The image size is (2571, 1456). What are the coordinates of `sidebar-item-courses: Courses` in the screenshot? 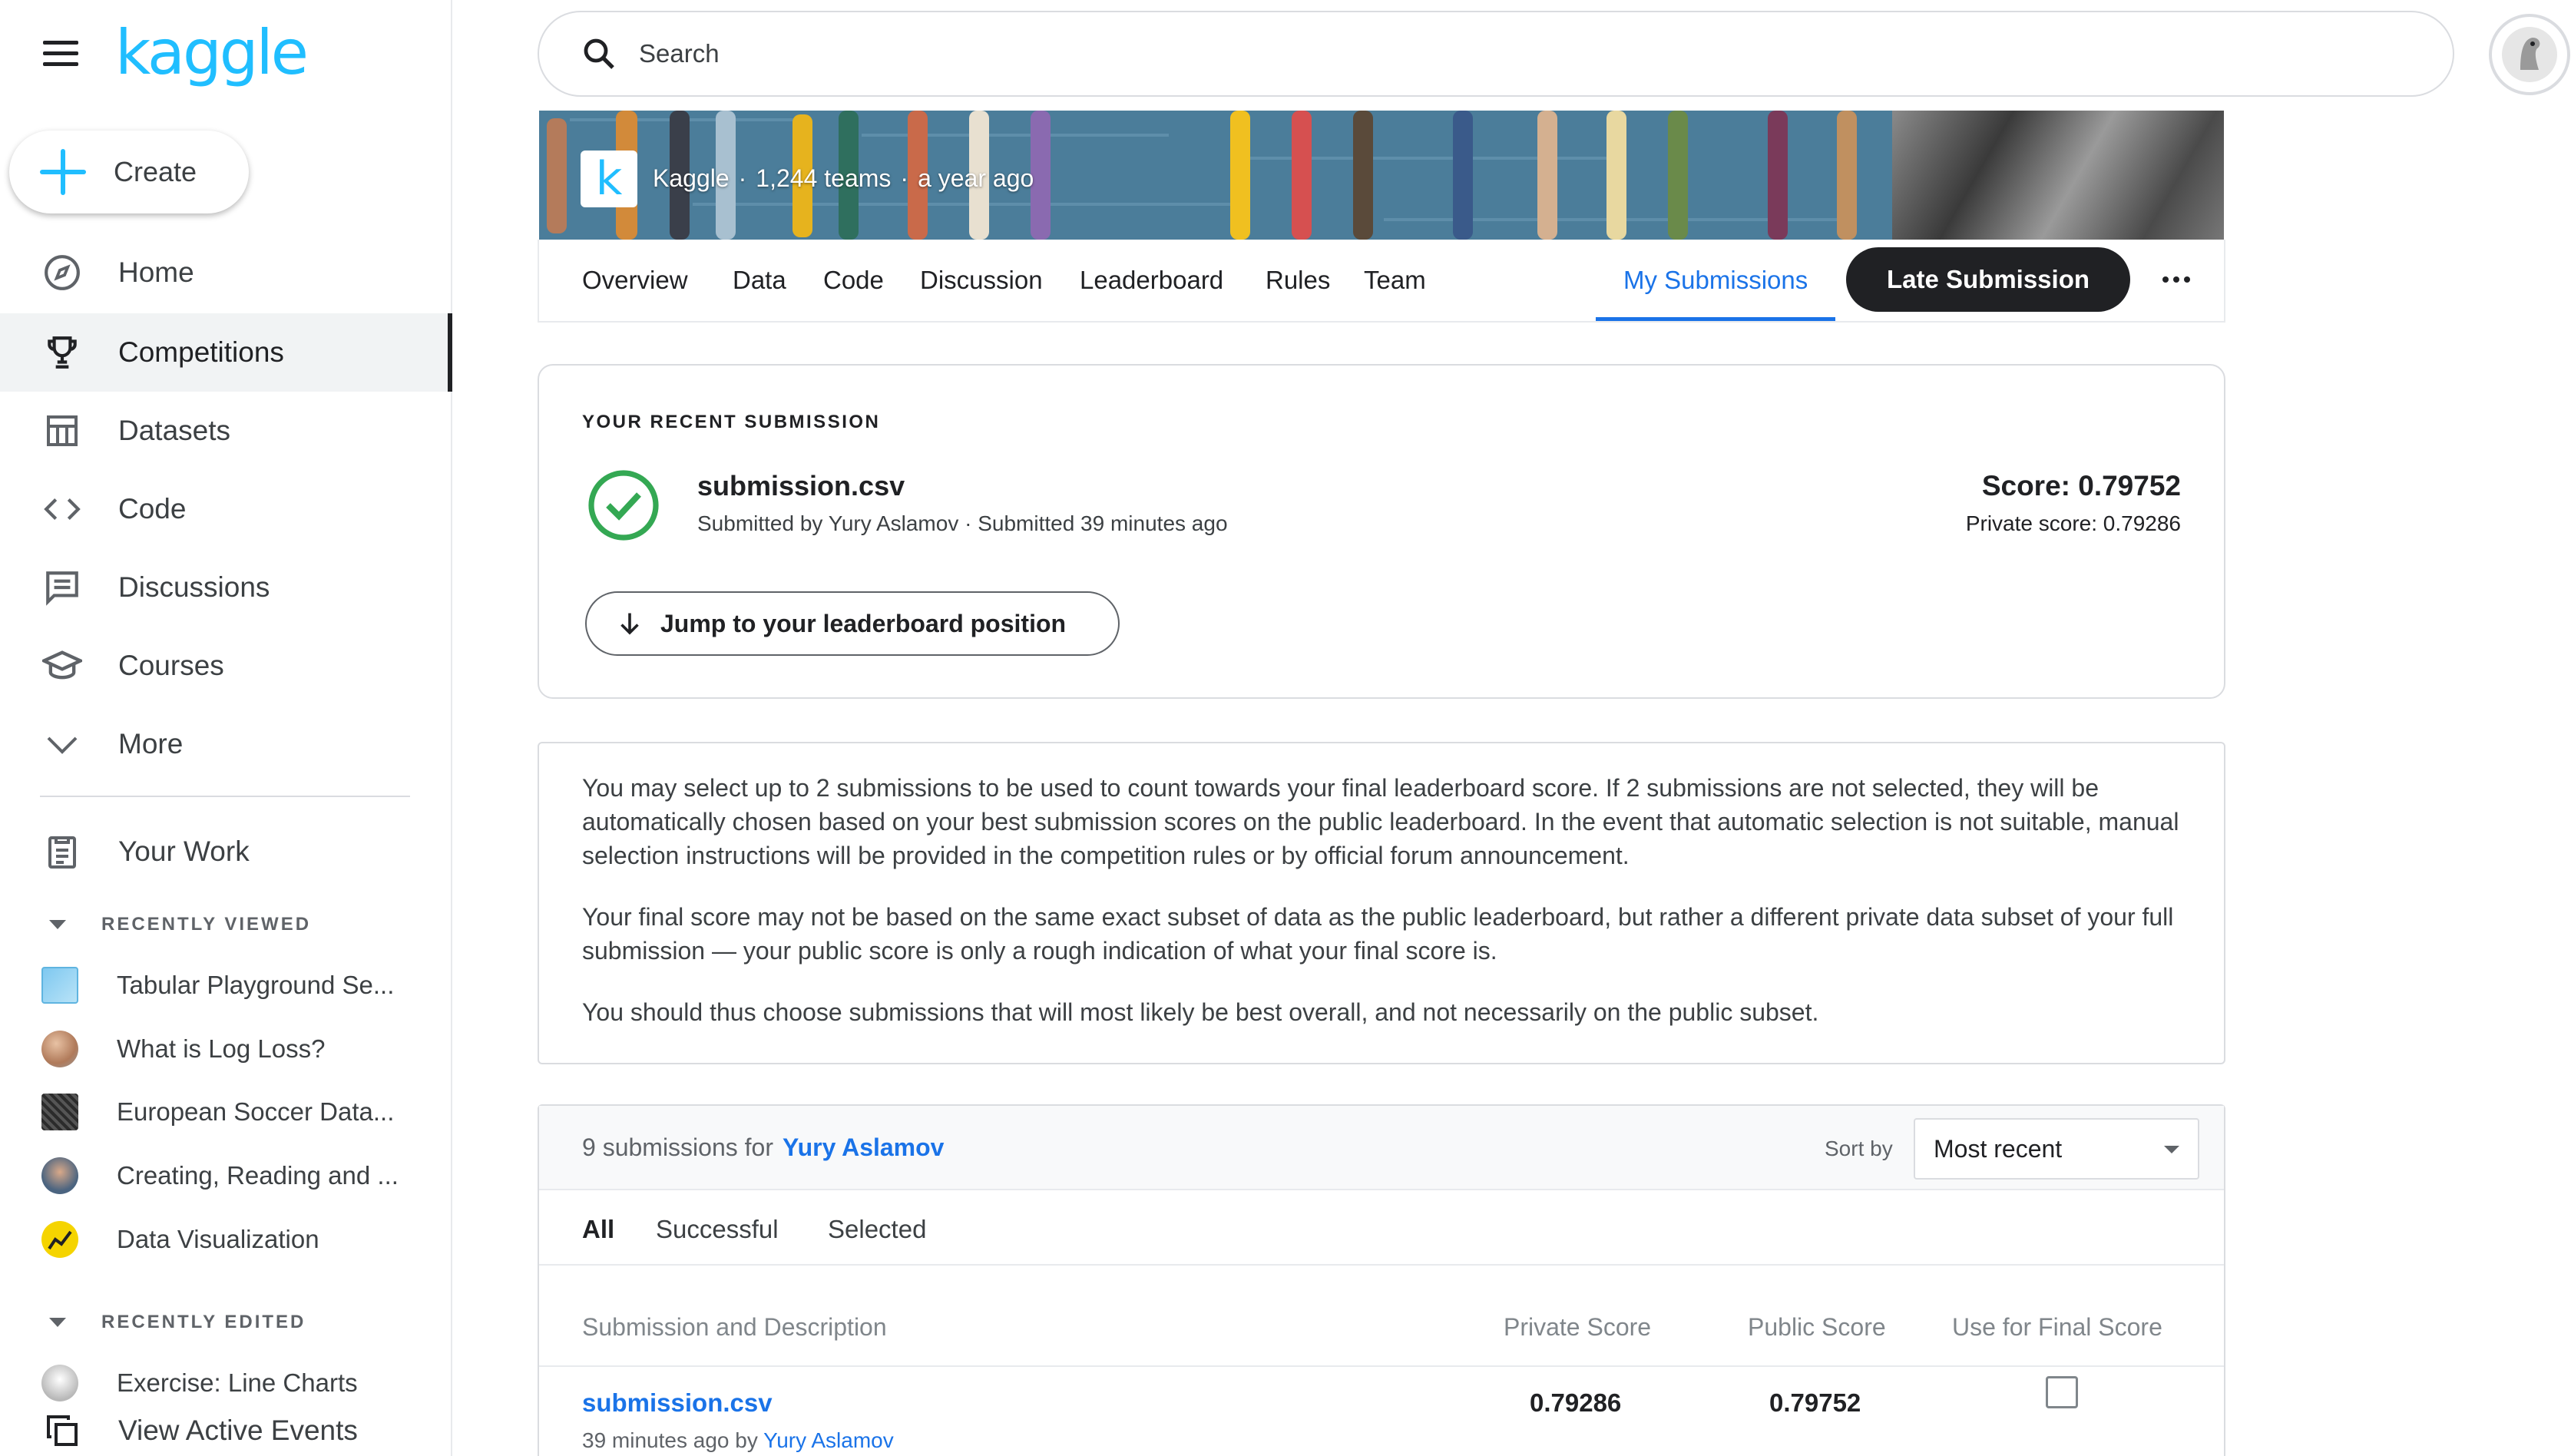 It's located at (226, 666).